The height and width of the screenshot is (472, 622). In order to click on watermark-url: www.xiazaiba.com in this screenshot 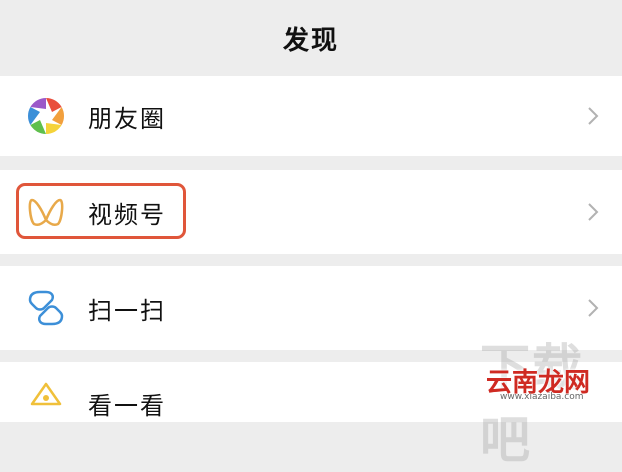, I will do `click(542, 397)`.